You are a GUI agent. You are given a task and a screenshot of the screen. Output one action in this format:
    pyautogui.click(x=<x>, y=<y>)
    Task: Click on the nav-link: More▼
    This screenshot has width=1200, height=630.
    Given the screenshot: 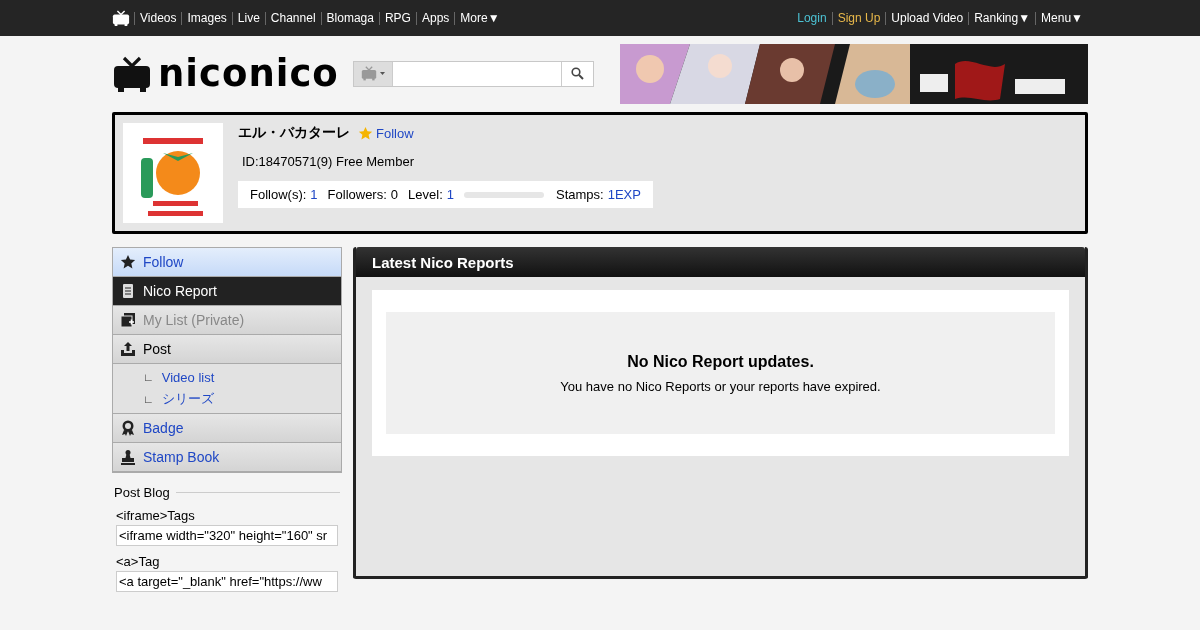 What is the action you would take?
    pyautogui.click(x=479, y=18)
    